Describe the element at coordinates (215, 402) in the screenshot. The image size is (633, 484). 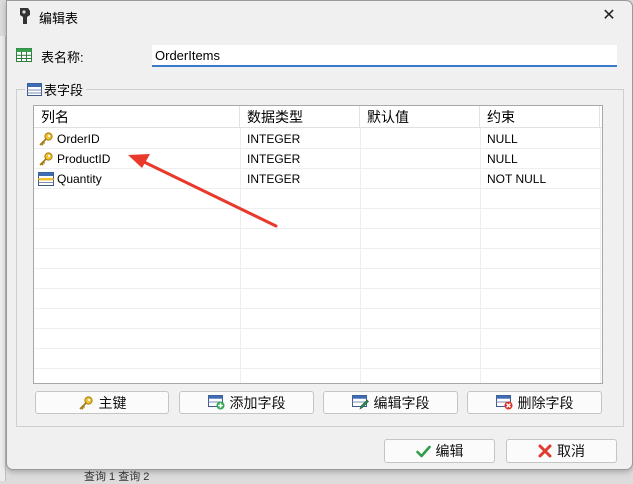
I see `add-field-icon` at that location.